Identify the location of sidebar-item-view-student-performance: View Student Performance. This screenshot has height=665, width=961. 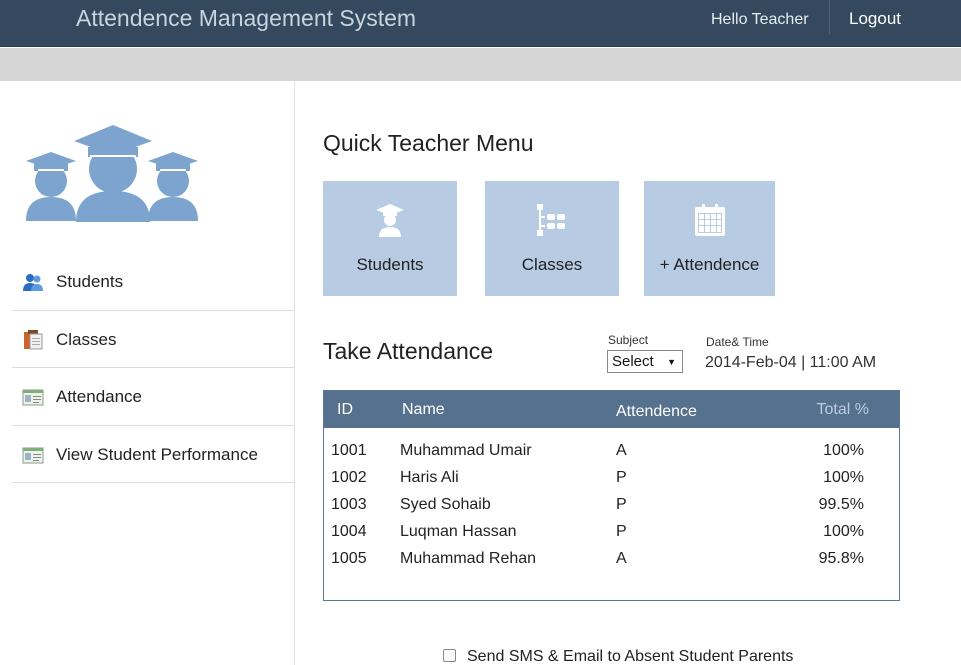
(153, 454).